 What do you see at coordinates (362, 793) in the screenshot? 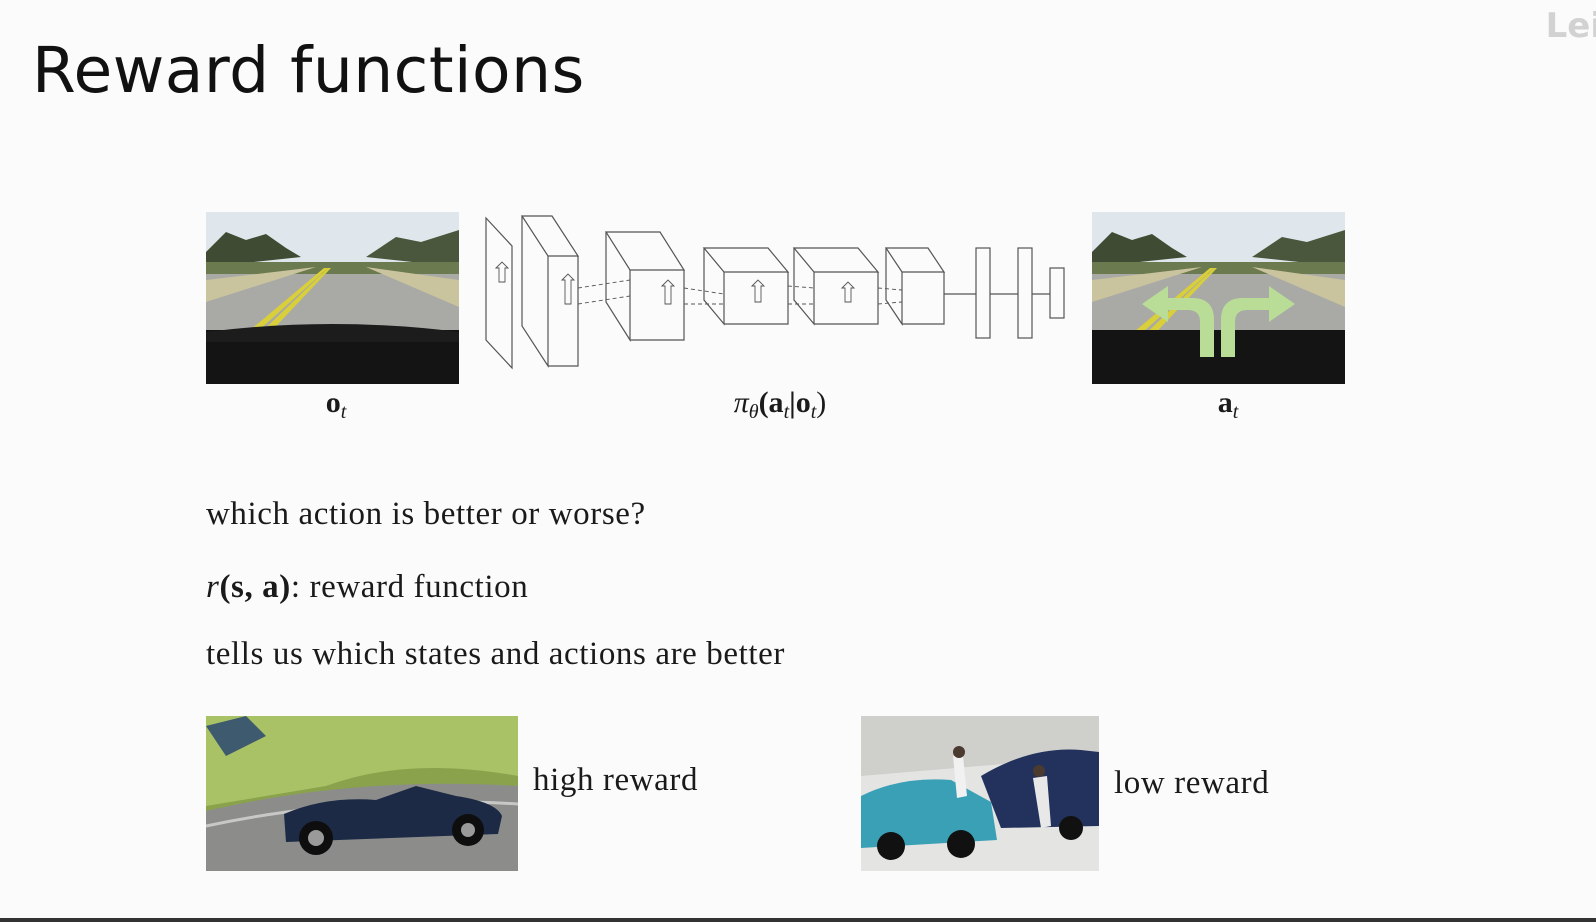
I see `high-reward-image` at bounding box center [362, 793].